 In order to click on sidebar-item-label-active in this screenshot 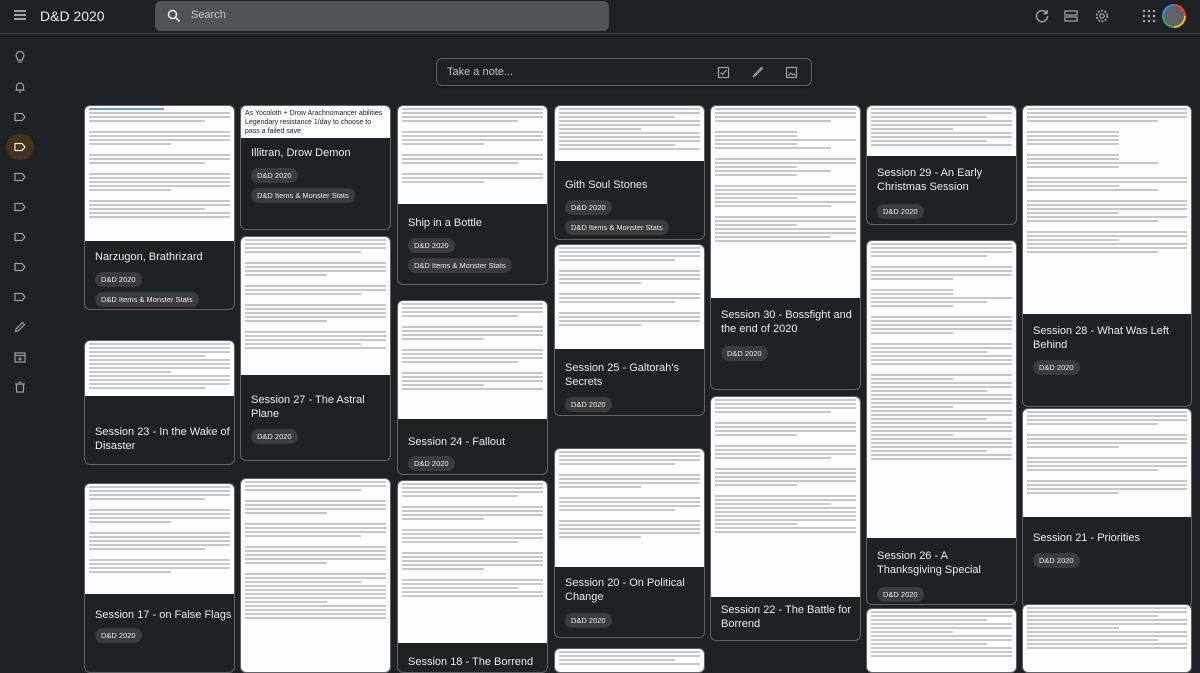, I will do `click(20, 147)`.